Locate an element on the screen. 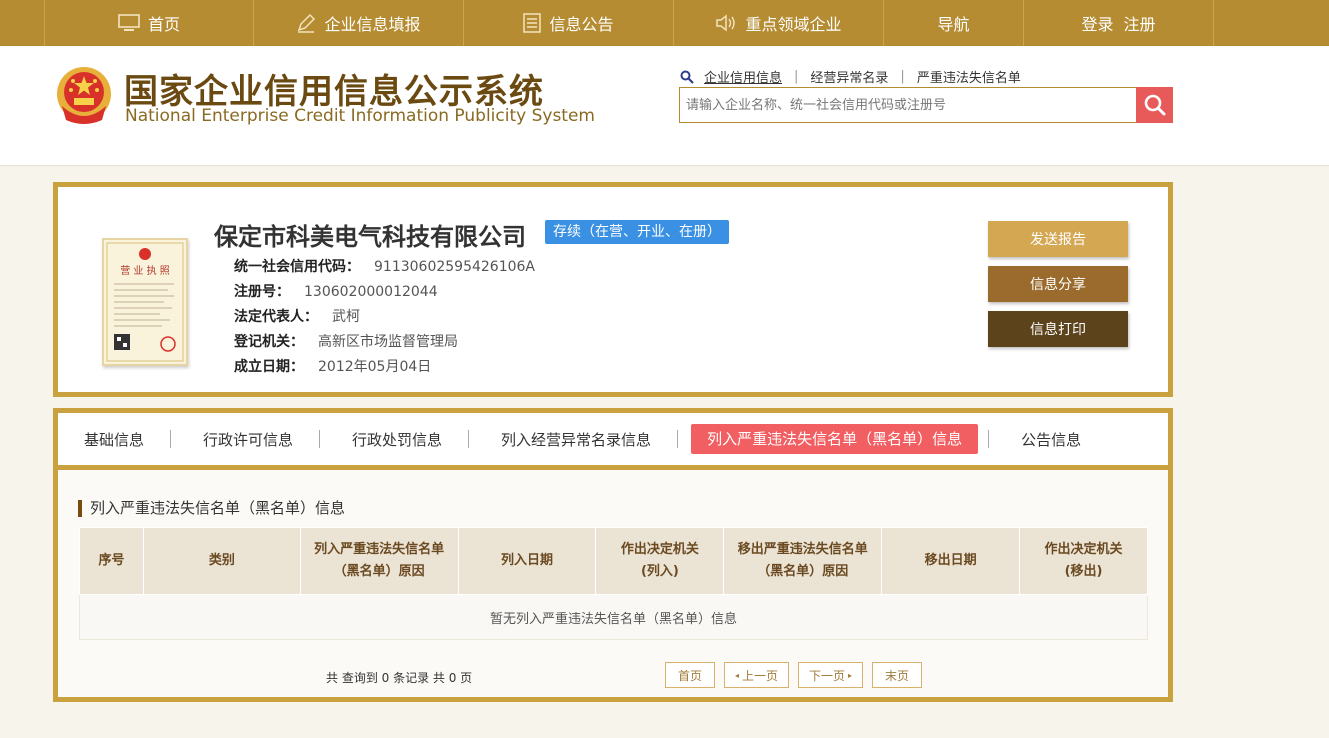 The height and width of the screenshot is (738, 1329). pager-next-button: 下一页 ▸ is located at coordinates (830, 675).